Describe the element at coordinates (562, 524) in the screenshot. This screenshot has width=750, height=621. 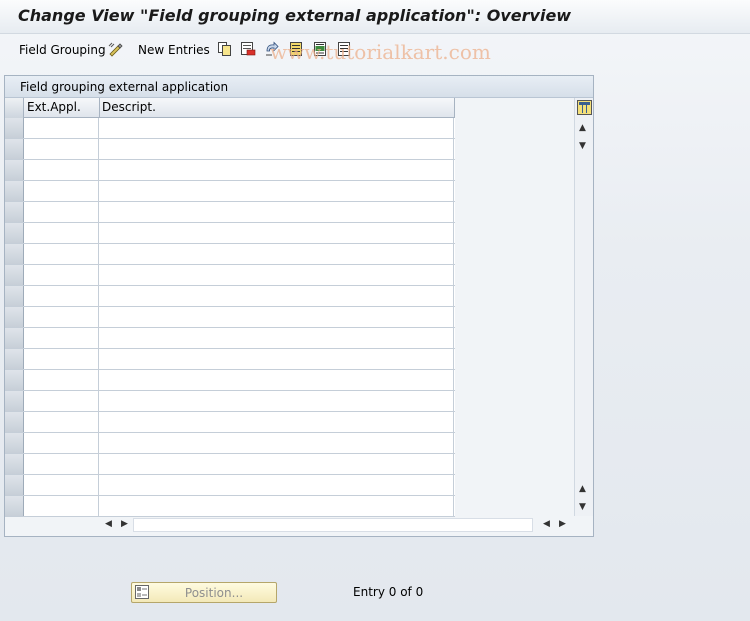
I see `scroll-right-end-arrow-icon: ▶` at that location.